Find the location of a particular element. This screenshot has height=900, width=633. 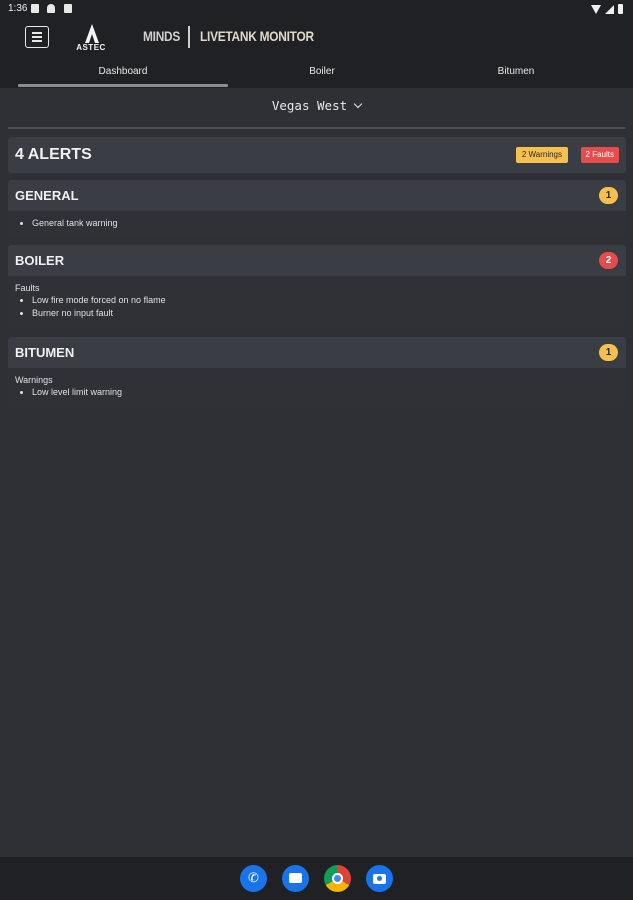

battery-icon is located at coordinates (620, 9).